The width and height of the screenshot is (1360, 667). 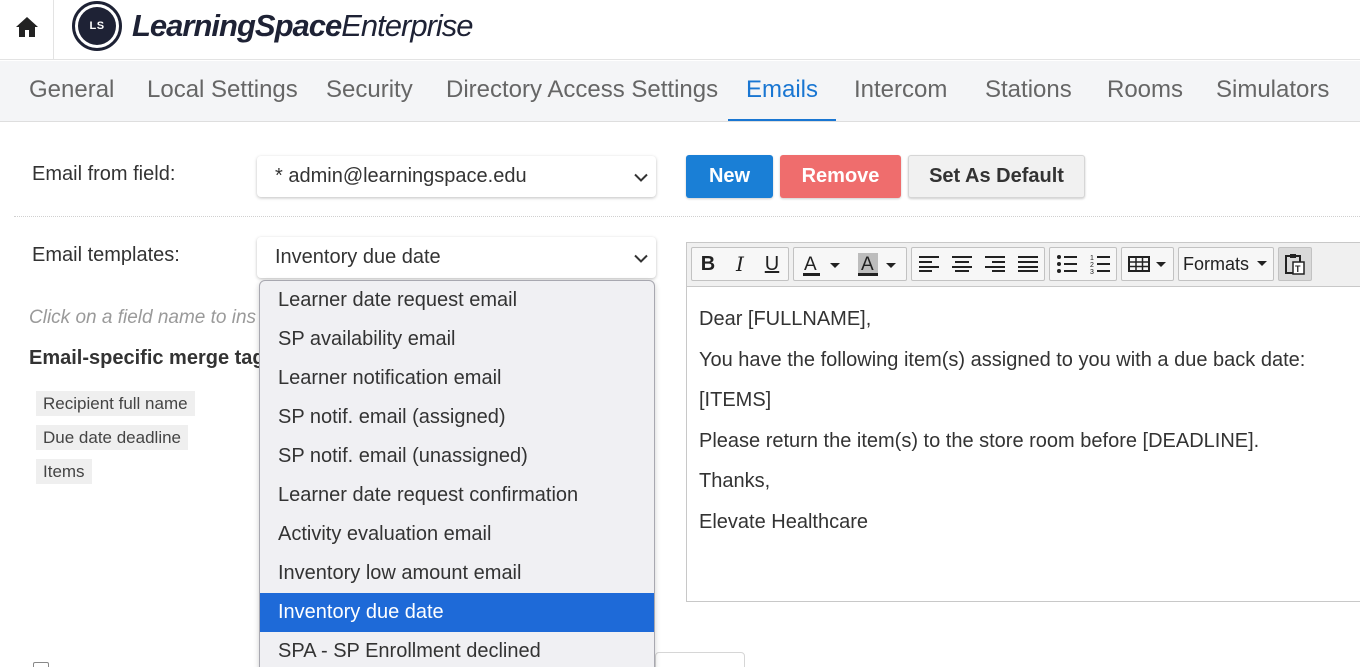 What do you see at coordinates (1298, 269) in the screenshot?
I see `svg-text: T` at bounding box center [1298, 269].